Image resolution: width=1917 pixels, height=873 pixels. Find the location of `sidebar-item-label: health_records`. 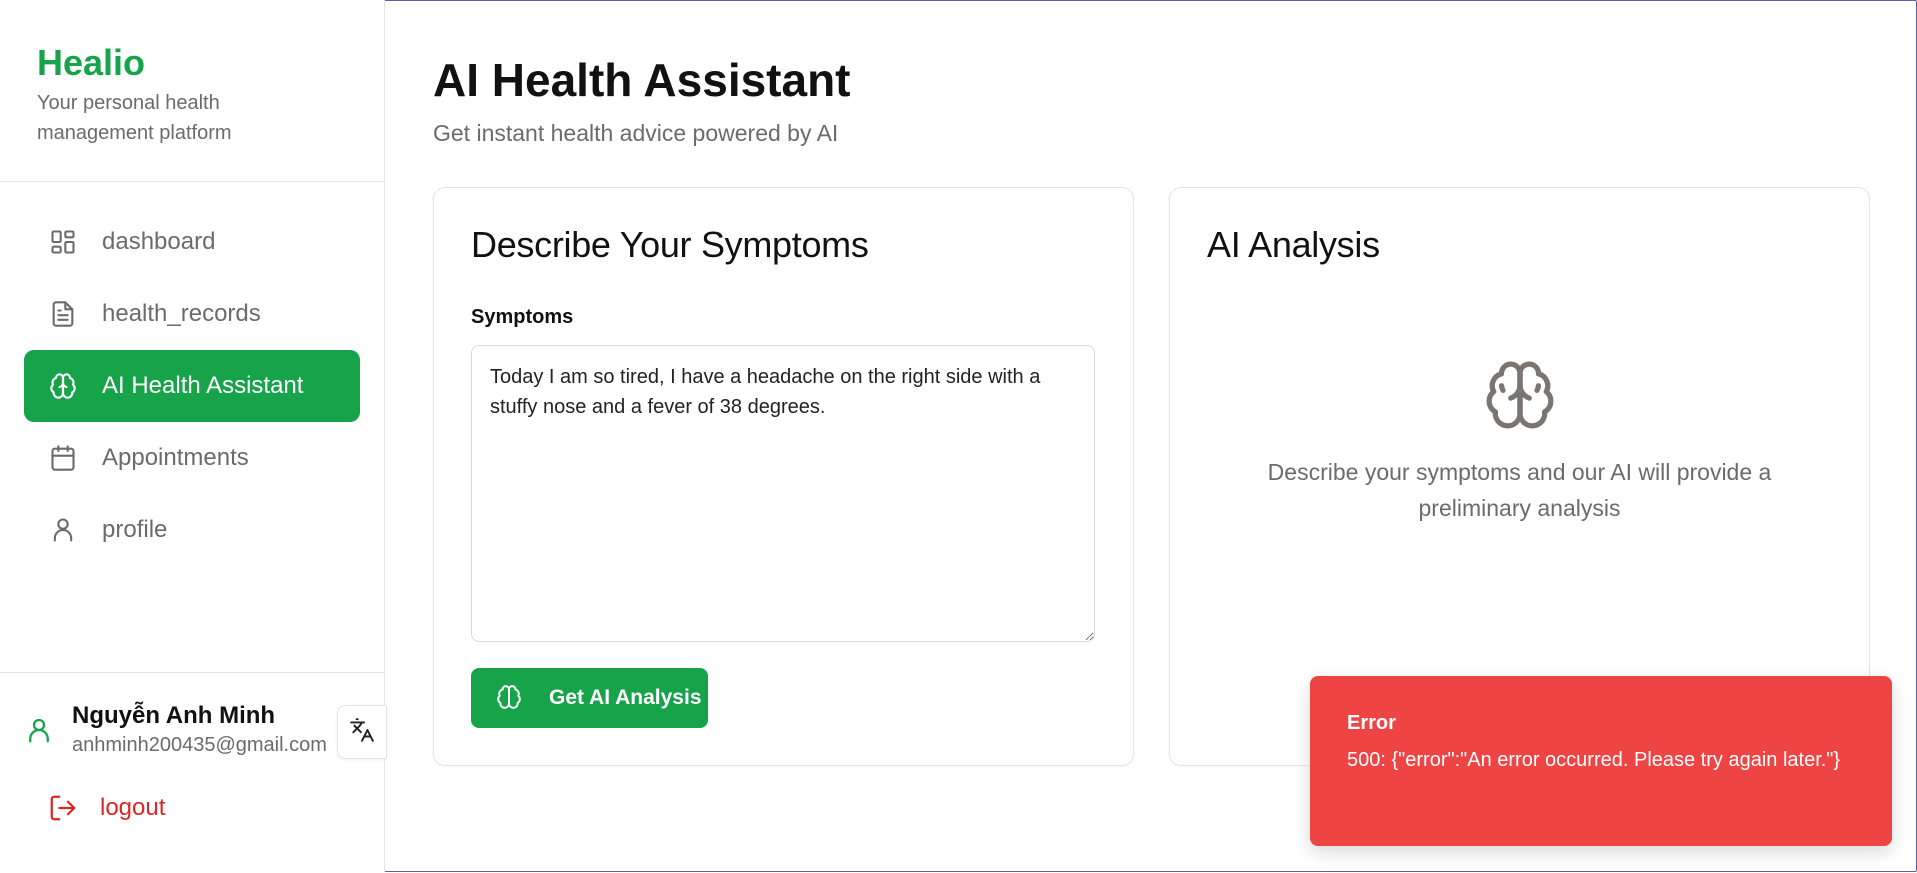

sidebar-item-label: health_records is located at coordinates (181, 313).